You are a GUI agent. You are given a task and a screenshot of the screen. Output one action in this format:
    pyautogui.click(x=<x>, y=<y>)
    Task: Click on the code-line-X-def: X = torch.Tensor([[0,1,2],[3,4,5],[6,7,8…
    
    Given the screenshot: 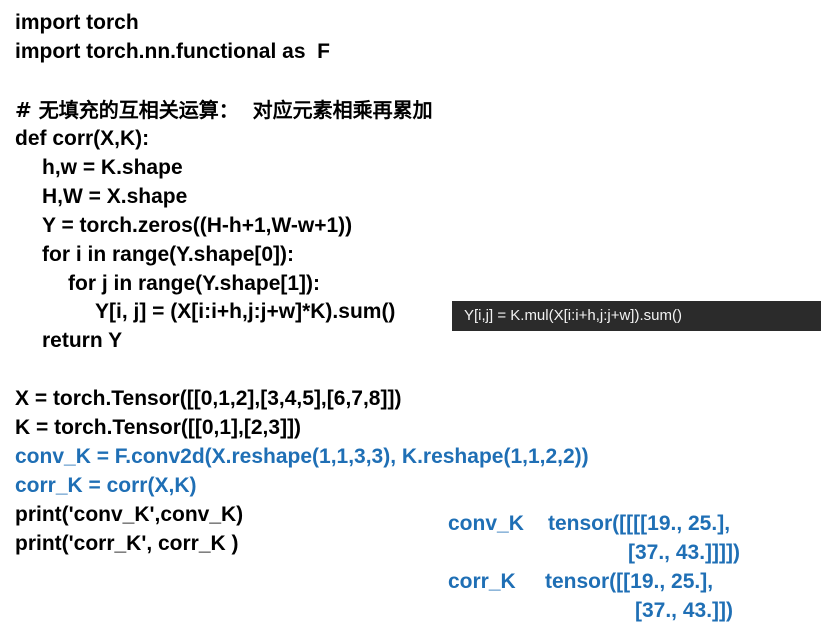 What is the action you would take?
    pyautogui.click(x=208, y=398)
    